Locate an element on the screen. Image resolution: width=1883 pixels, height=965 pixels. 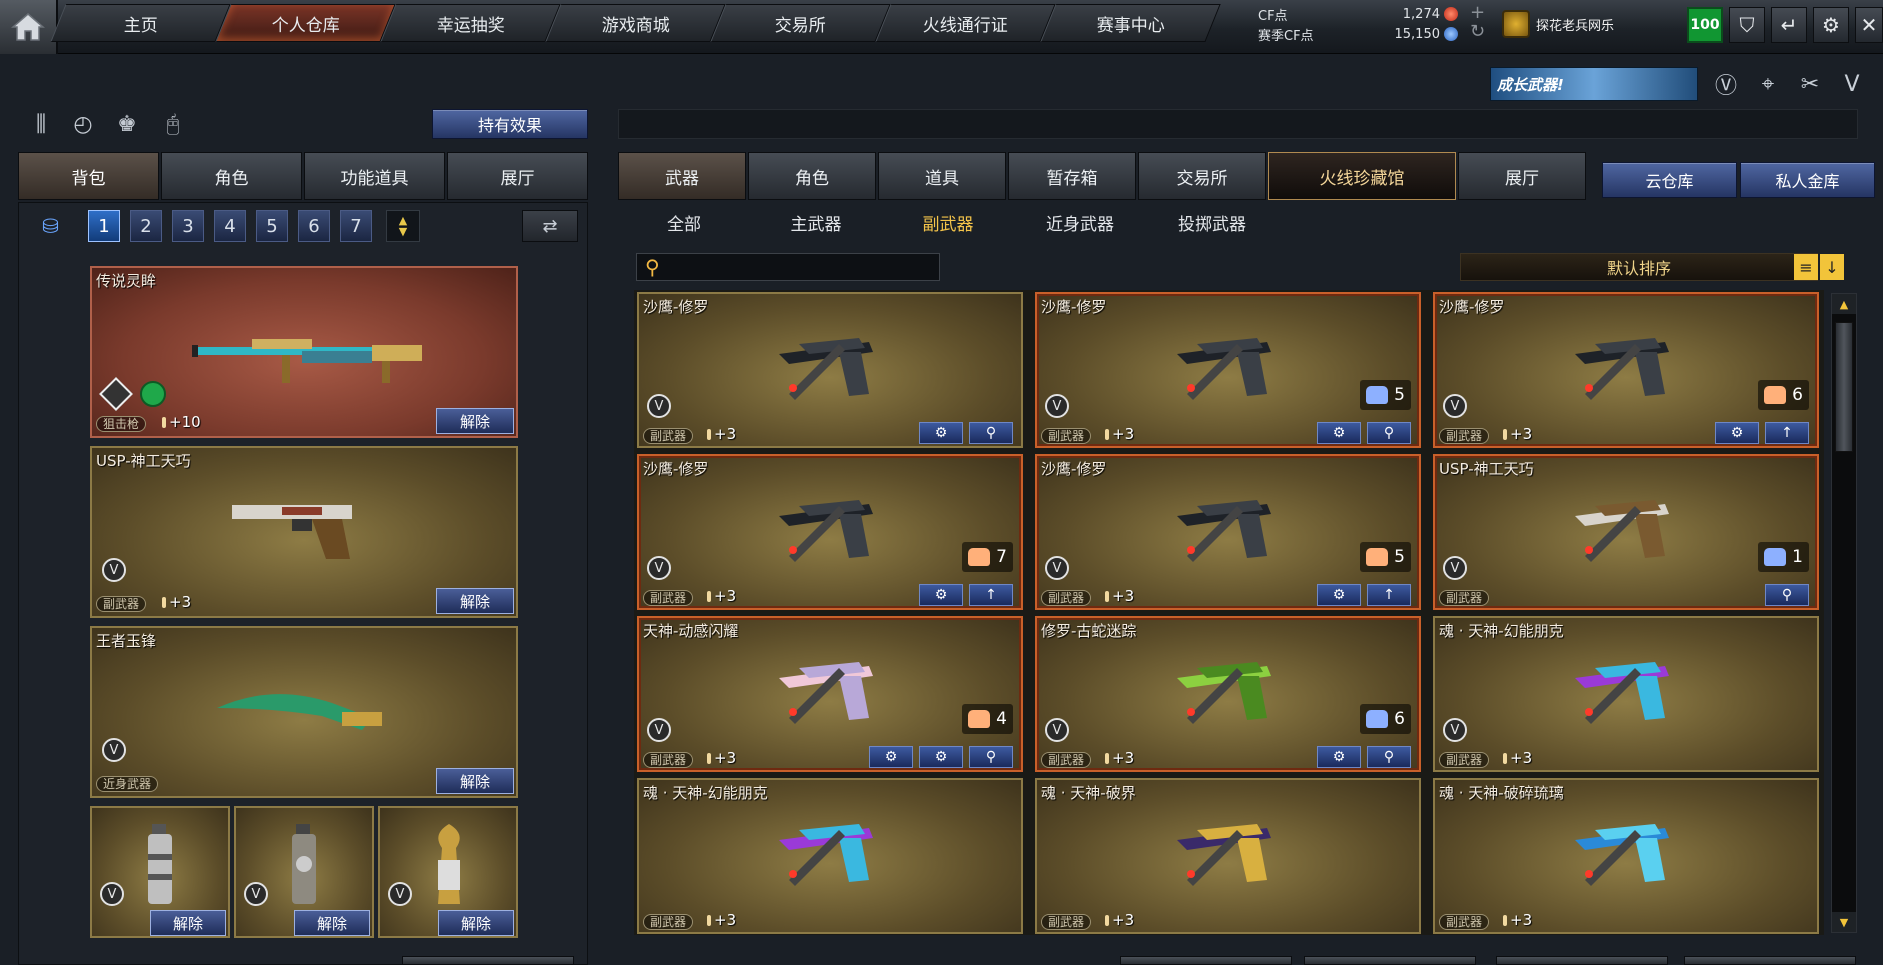
character-icon: ♚ is located at coordinates (127, 124).